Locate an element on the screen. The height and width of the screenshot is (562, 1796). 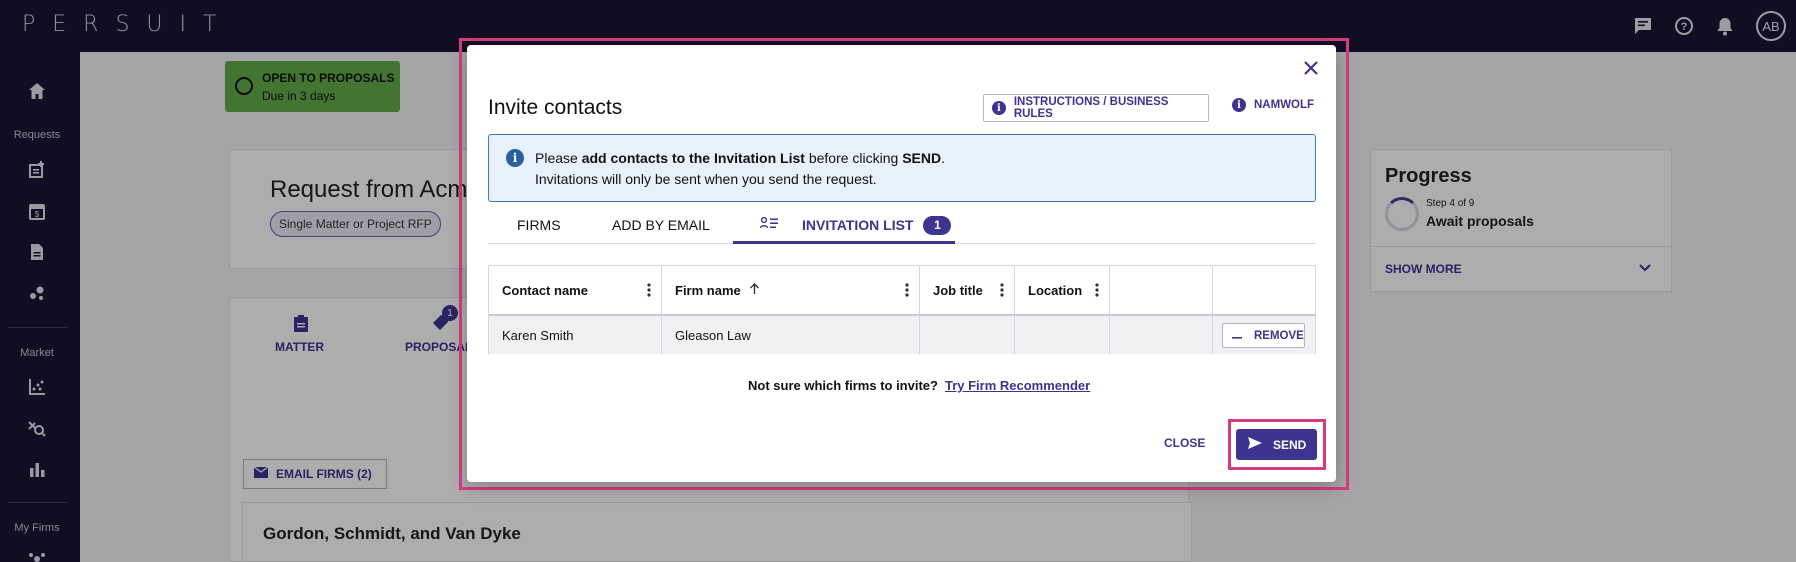
contact-list-icon is located at coordinates (769, 224).